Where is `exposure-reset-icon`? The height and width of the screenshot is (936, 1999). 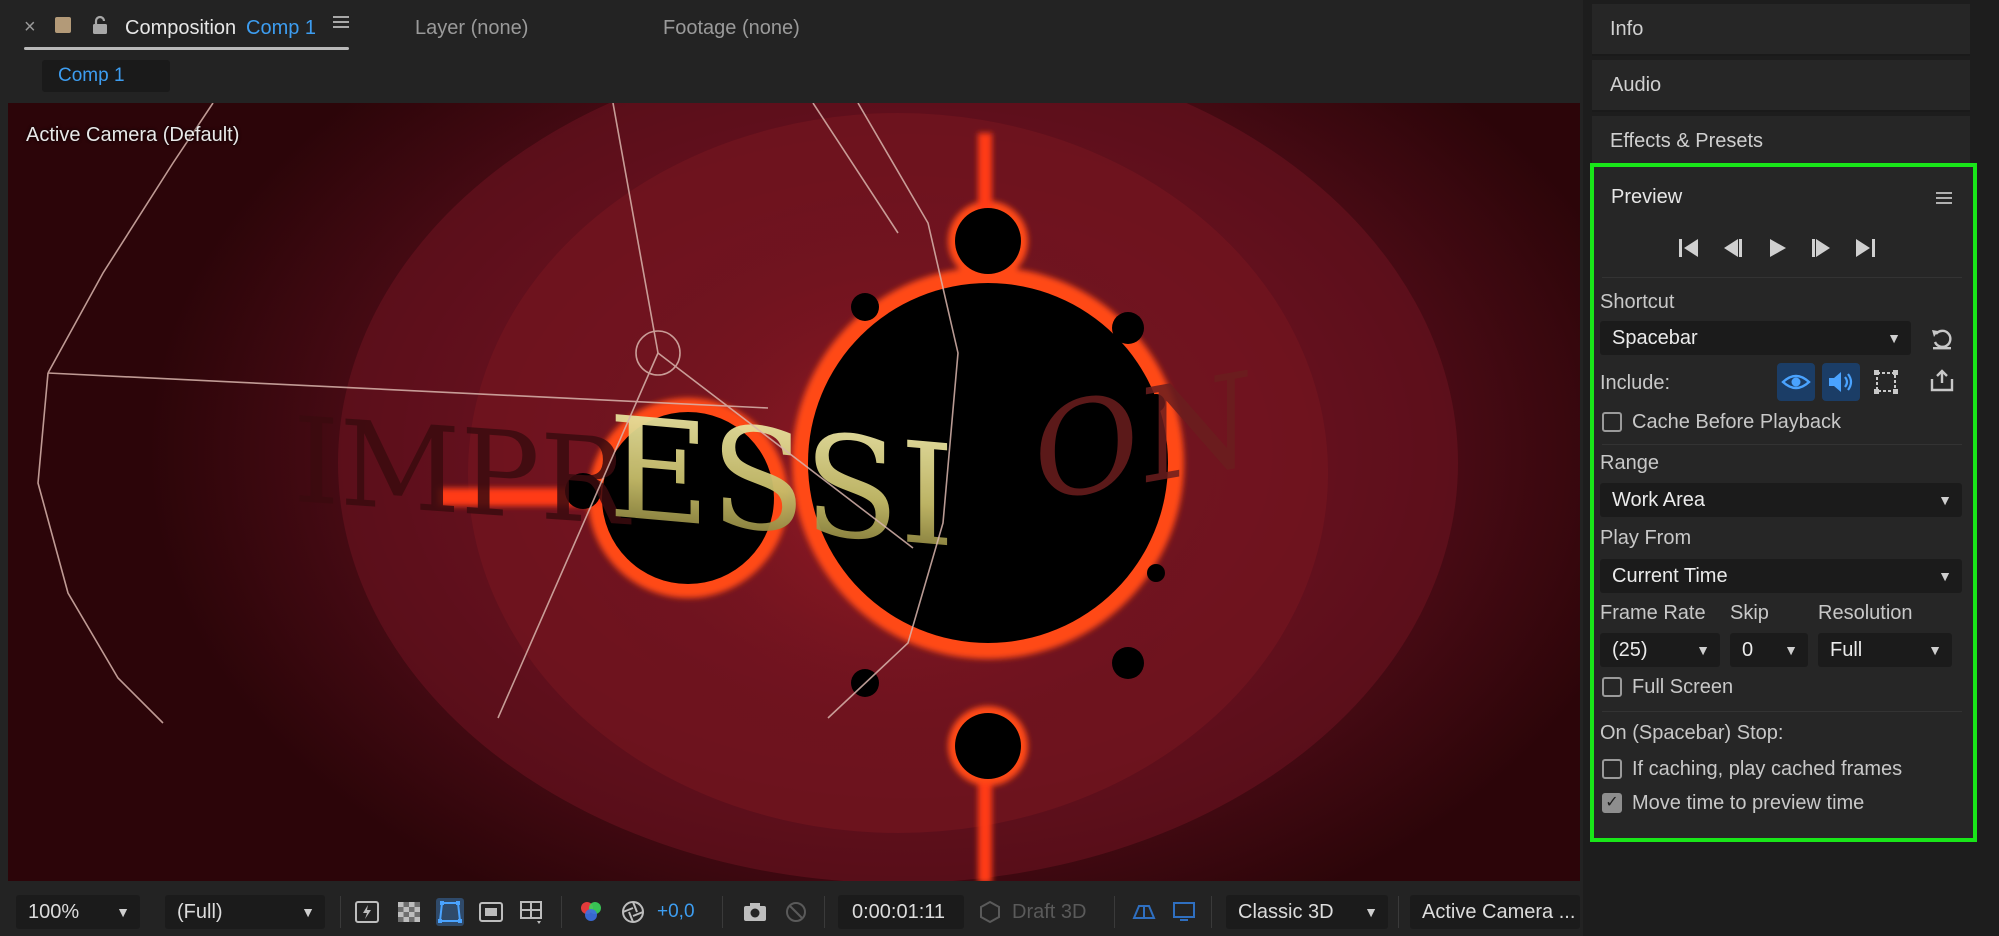
exposure-reset-icon is located at coordinates (633, 912).